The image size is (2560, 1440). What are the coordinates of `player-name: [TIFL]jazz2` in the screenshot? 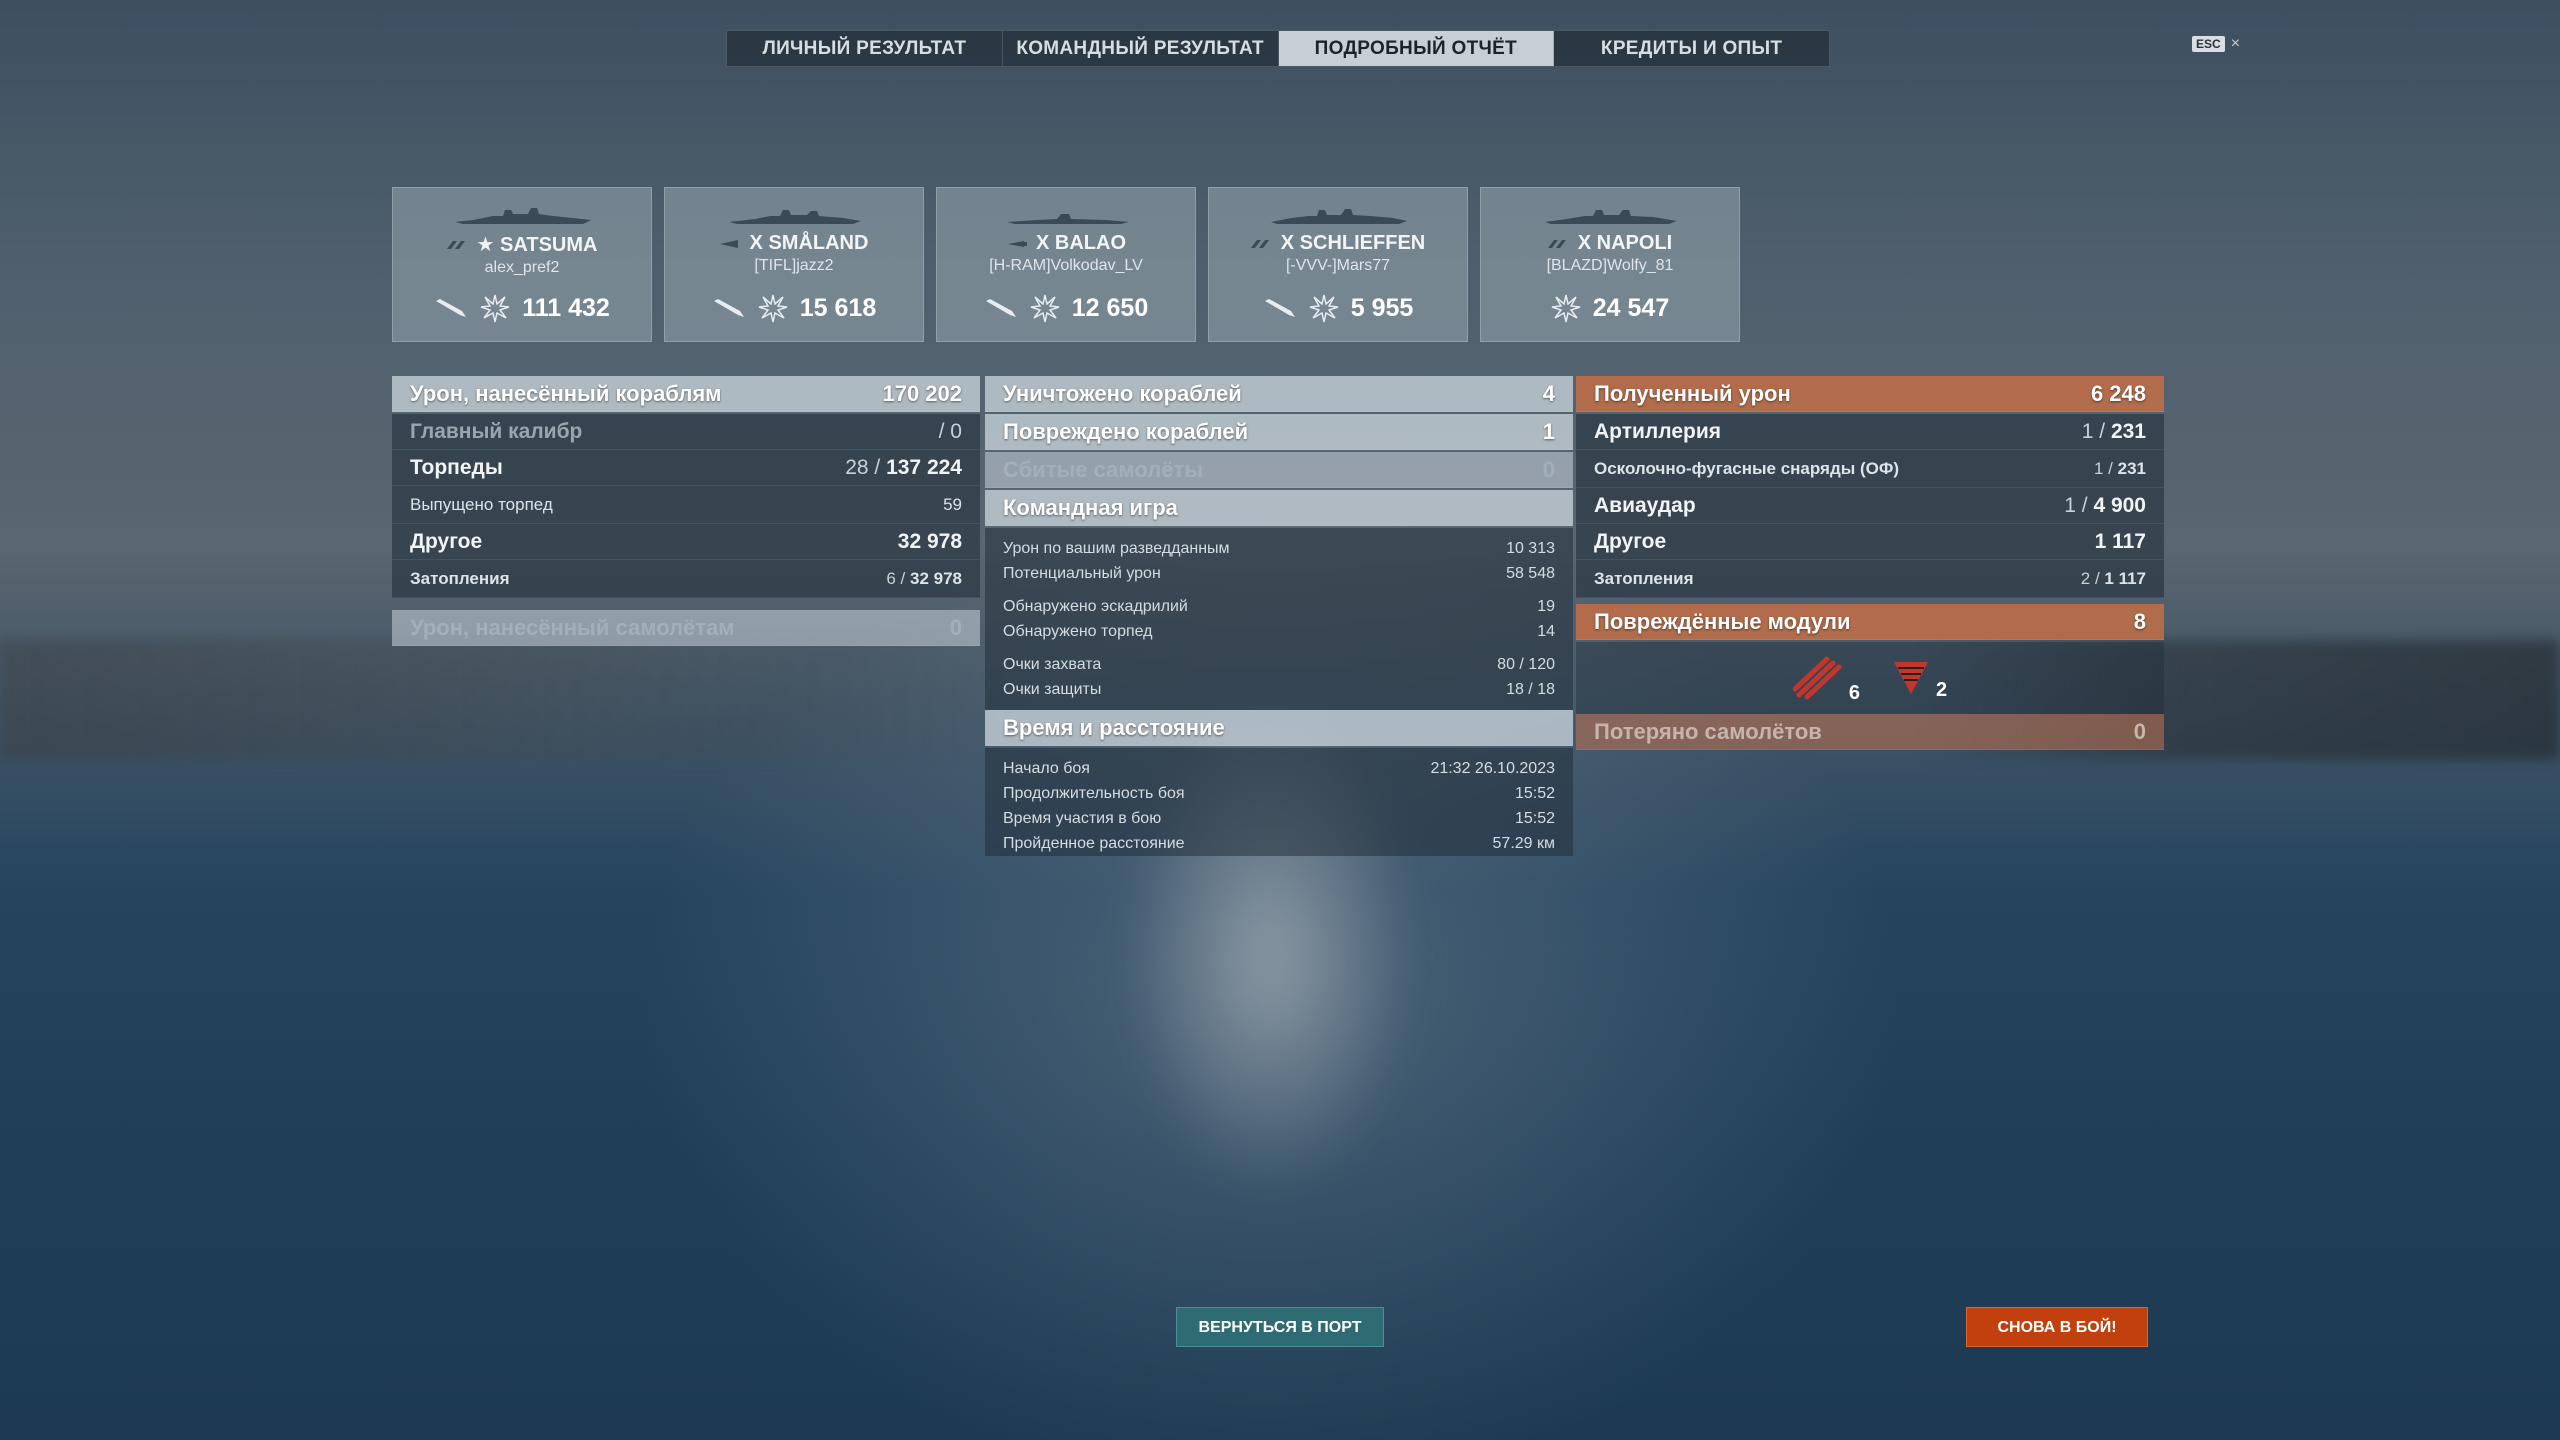 It's located at (794, 265).